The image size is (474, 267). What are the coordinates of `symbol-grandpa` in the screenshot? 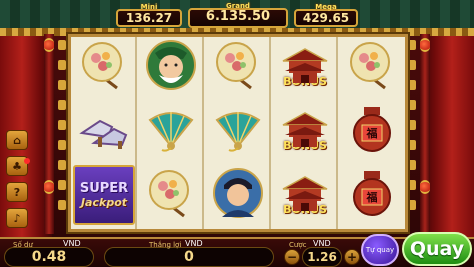 It's located at (171, 67).